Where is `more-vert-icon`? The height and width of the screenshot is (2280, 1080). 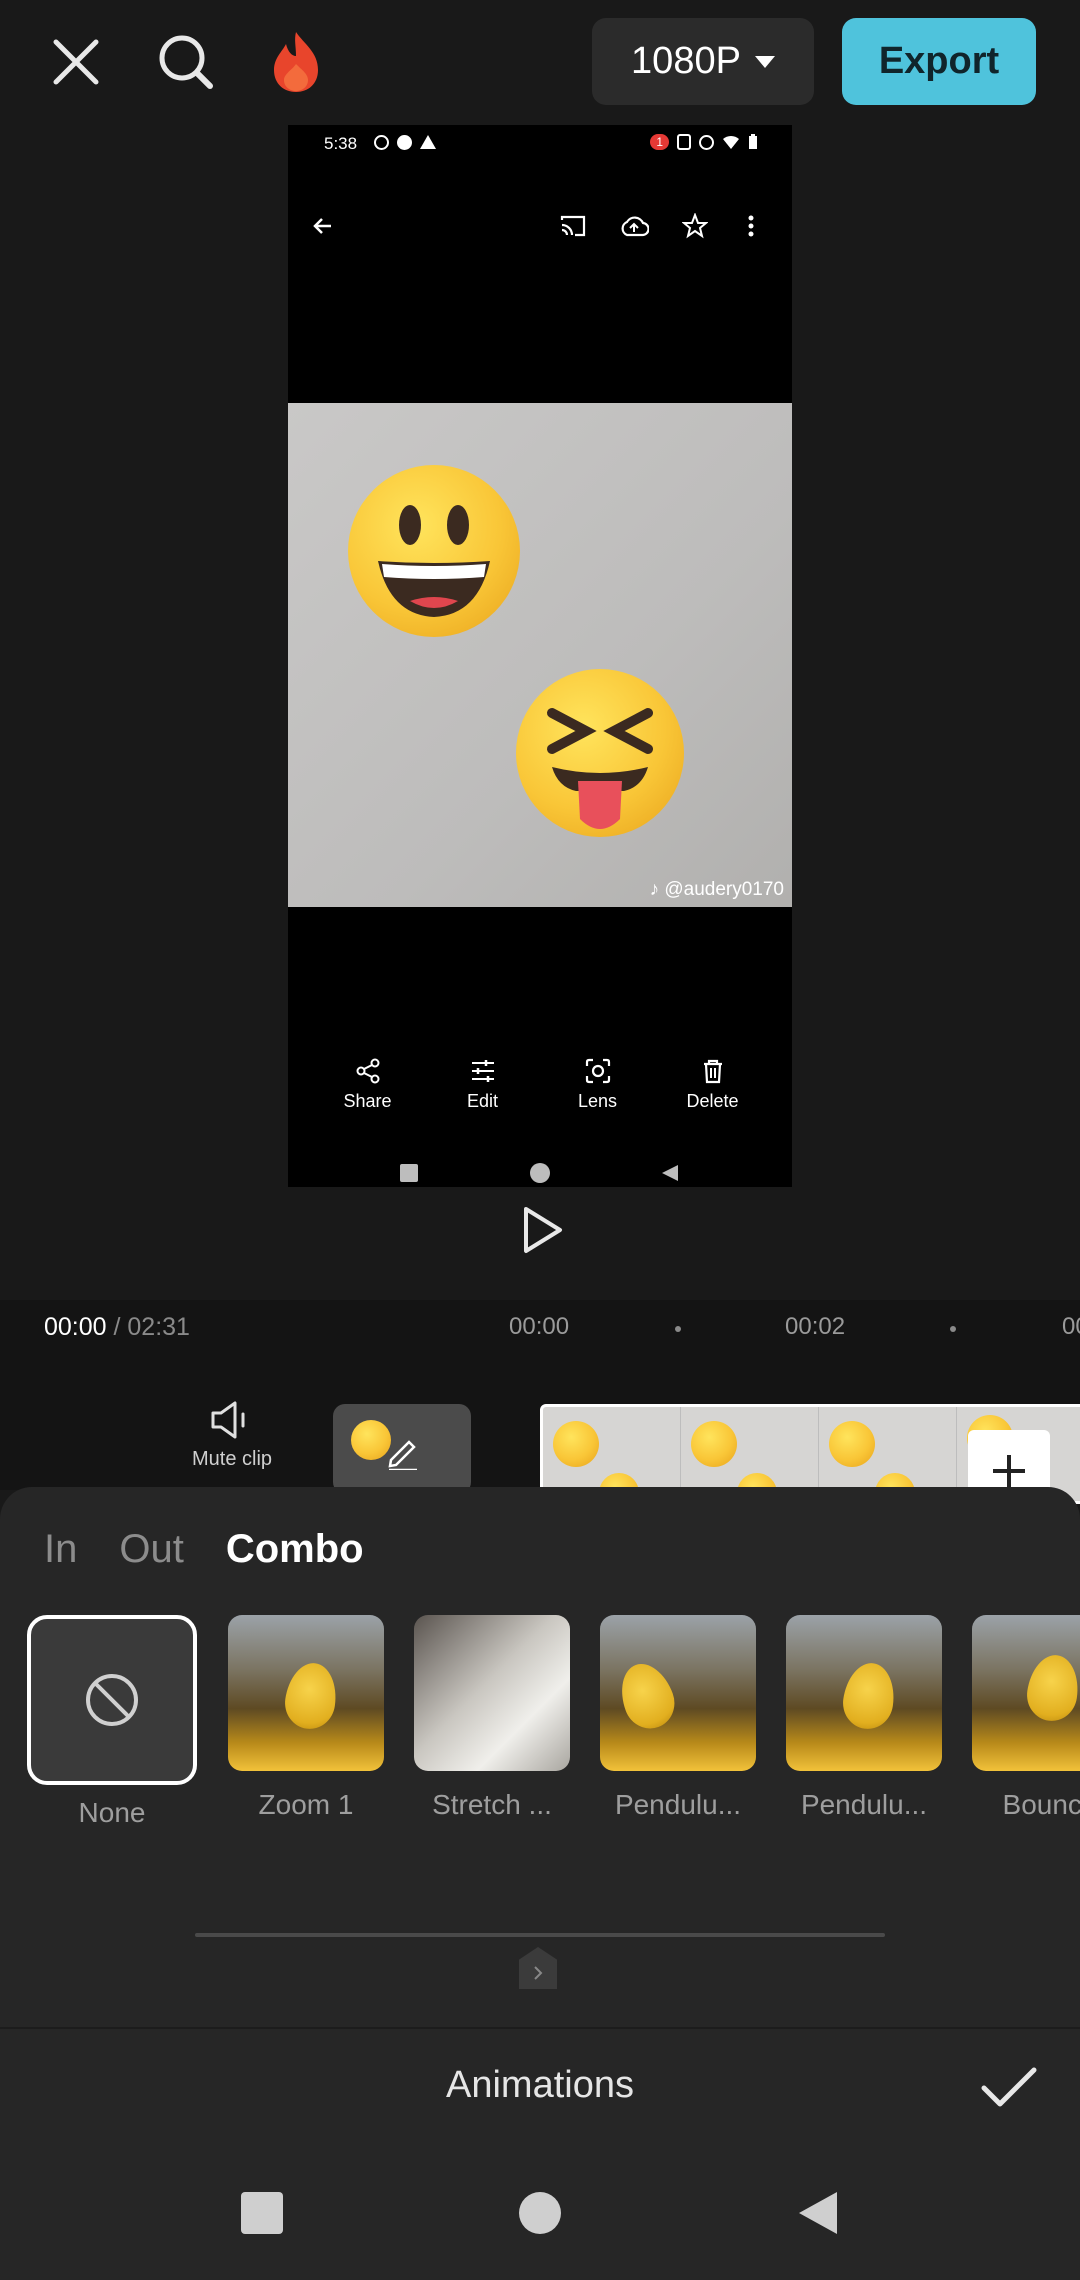
more-vert-icon is located at coordinates (751, 226).